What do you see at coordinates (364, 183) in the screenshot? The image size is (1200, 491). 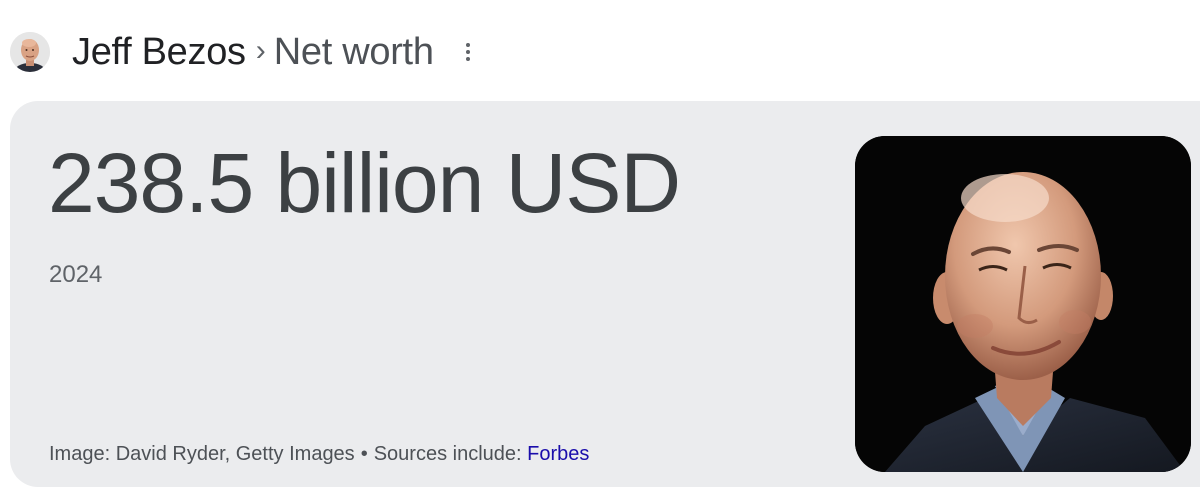 I see `net-worth-value: 238.5 billion USD` at bounding box center [364, 183].